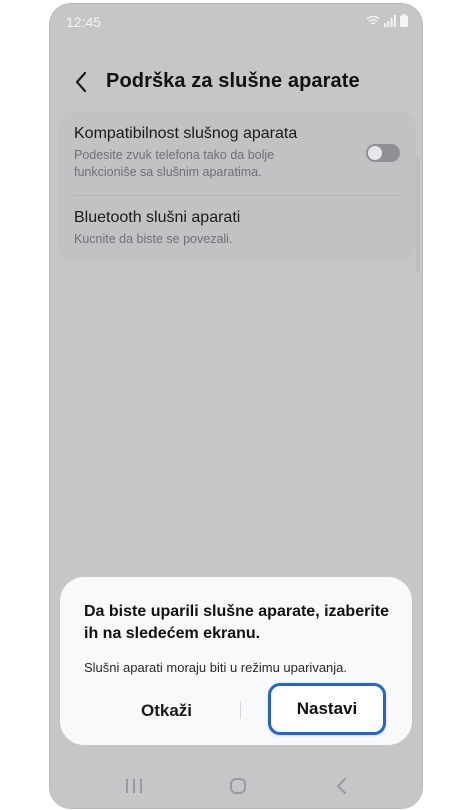 The image size is (470, 810). Describe the element at coordinates (174, 155) in the screenshot. I see `setting-description-line: Podesite zvuk telefona tako da bolje` at that location.